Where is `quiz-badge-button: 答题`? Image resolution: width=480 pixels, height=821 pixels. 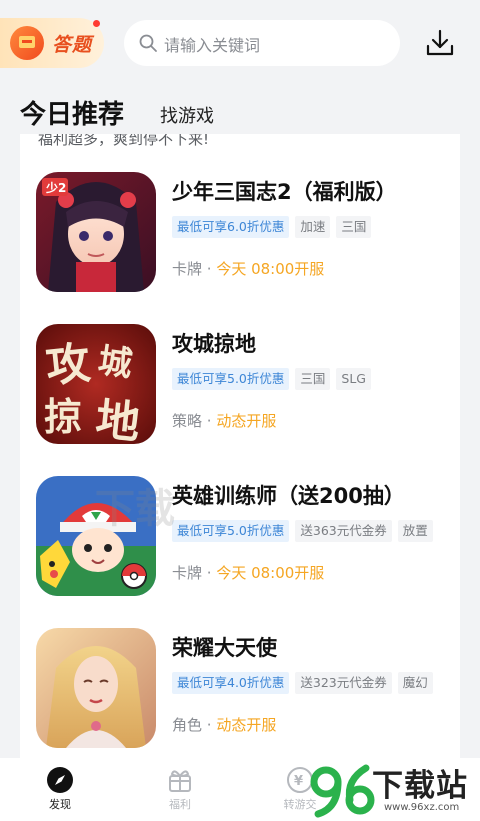 quiz-badge-button: 答题 is located at coordinates (52, 43).